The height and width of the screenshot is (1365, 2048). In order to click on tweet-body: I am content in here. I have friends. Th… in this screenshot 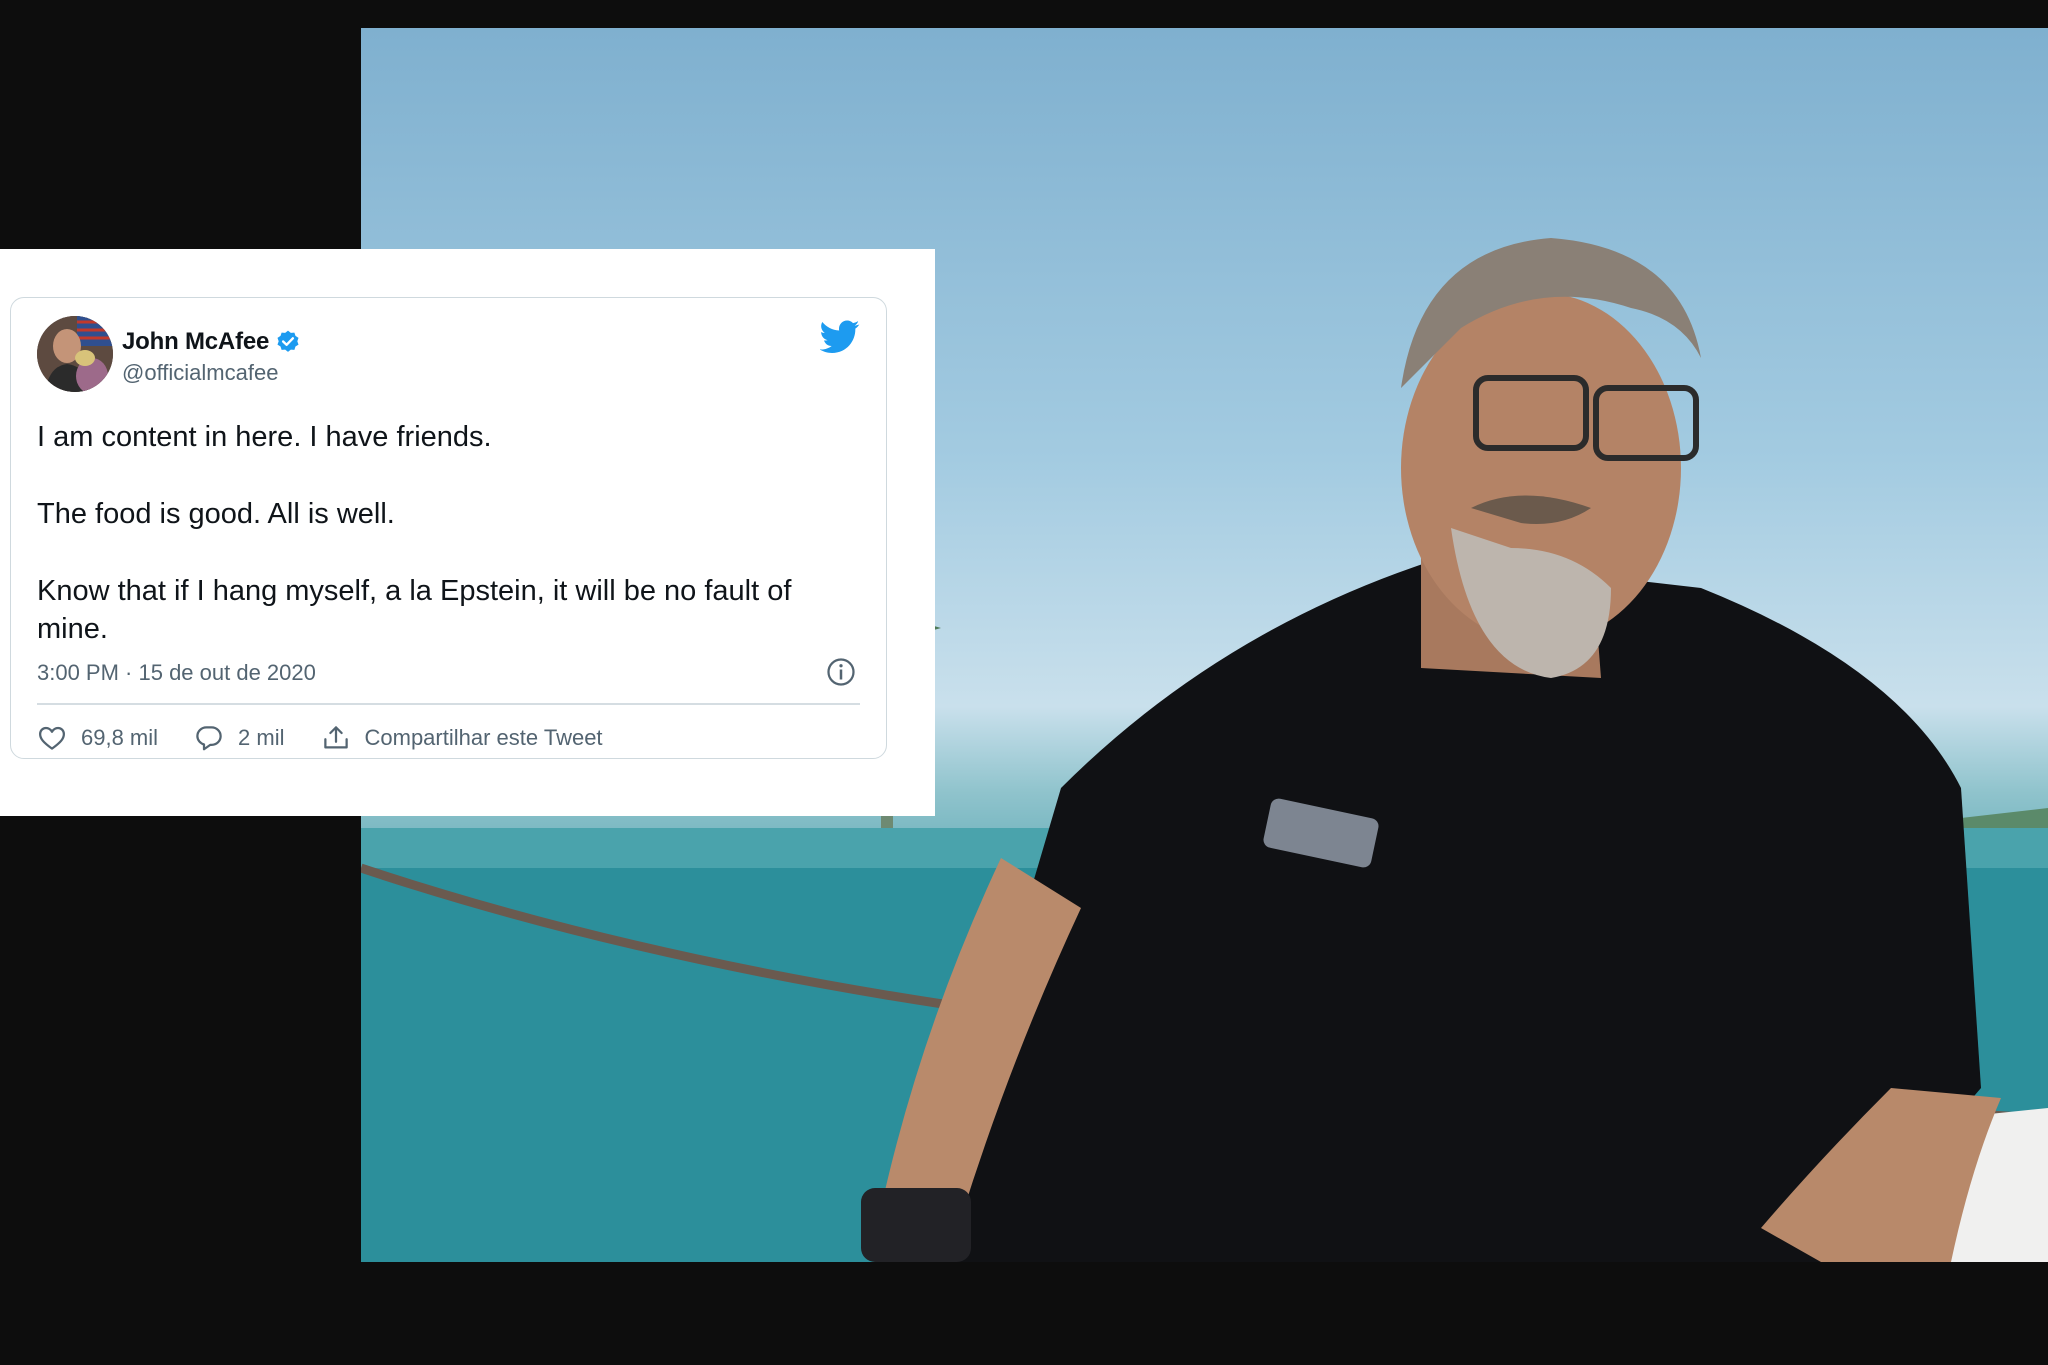, I will do `click(452, 552)`.